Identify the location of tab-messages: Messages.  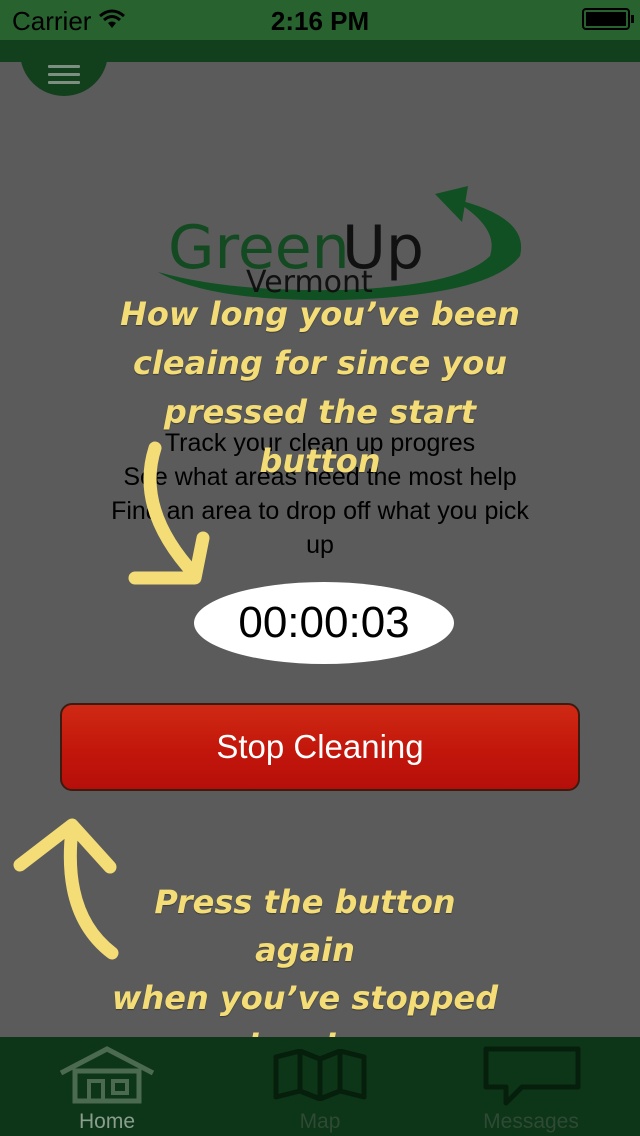
(531, 1086).